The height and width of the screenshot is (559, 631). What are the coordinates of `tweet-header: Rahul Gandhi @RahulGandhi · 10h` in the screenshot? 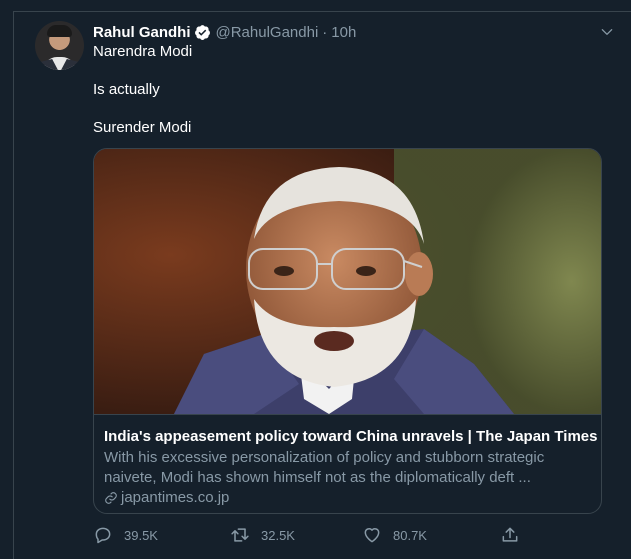 It's located at (224, 32).